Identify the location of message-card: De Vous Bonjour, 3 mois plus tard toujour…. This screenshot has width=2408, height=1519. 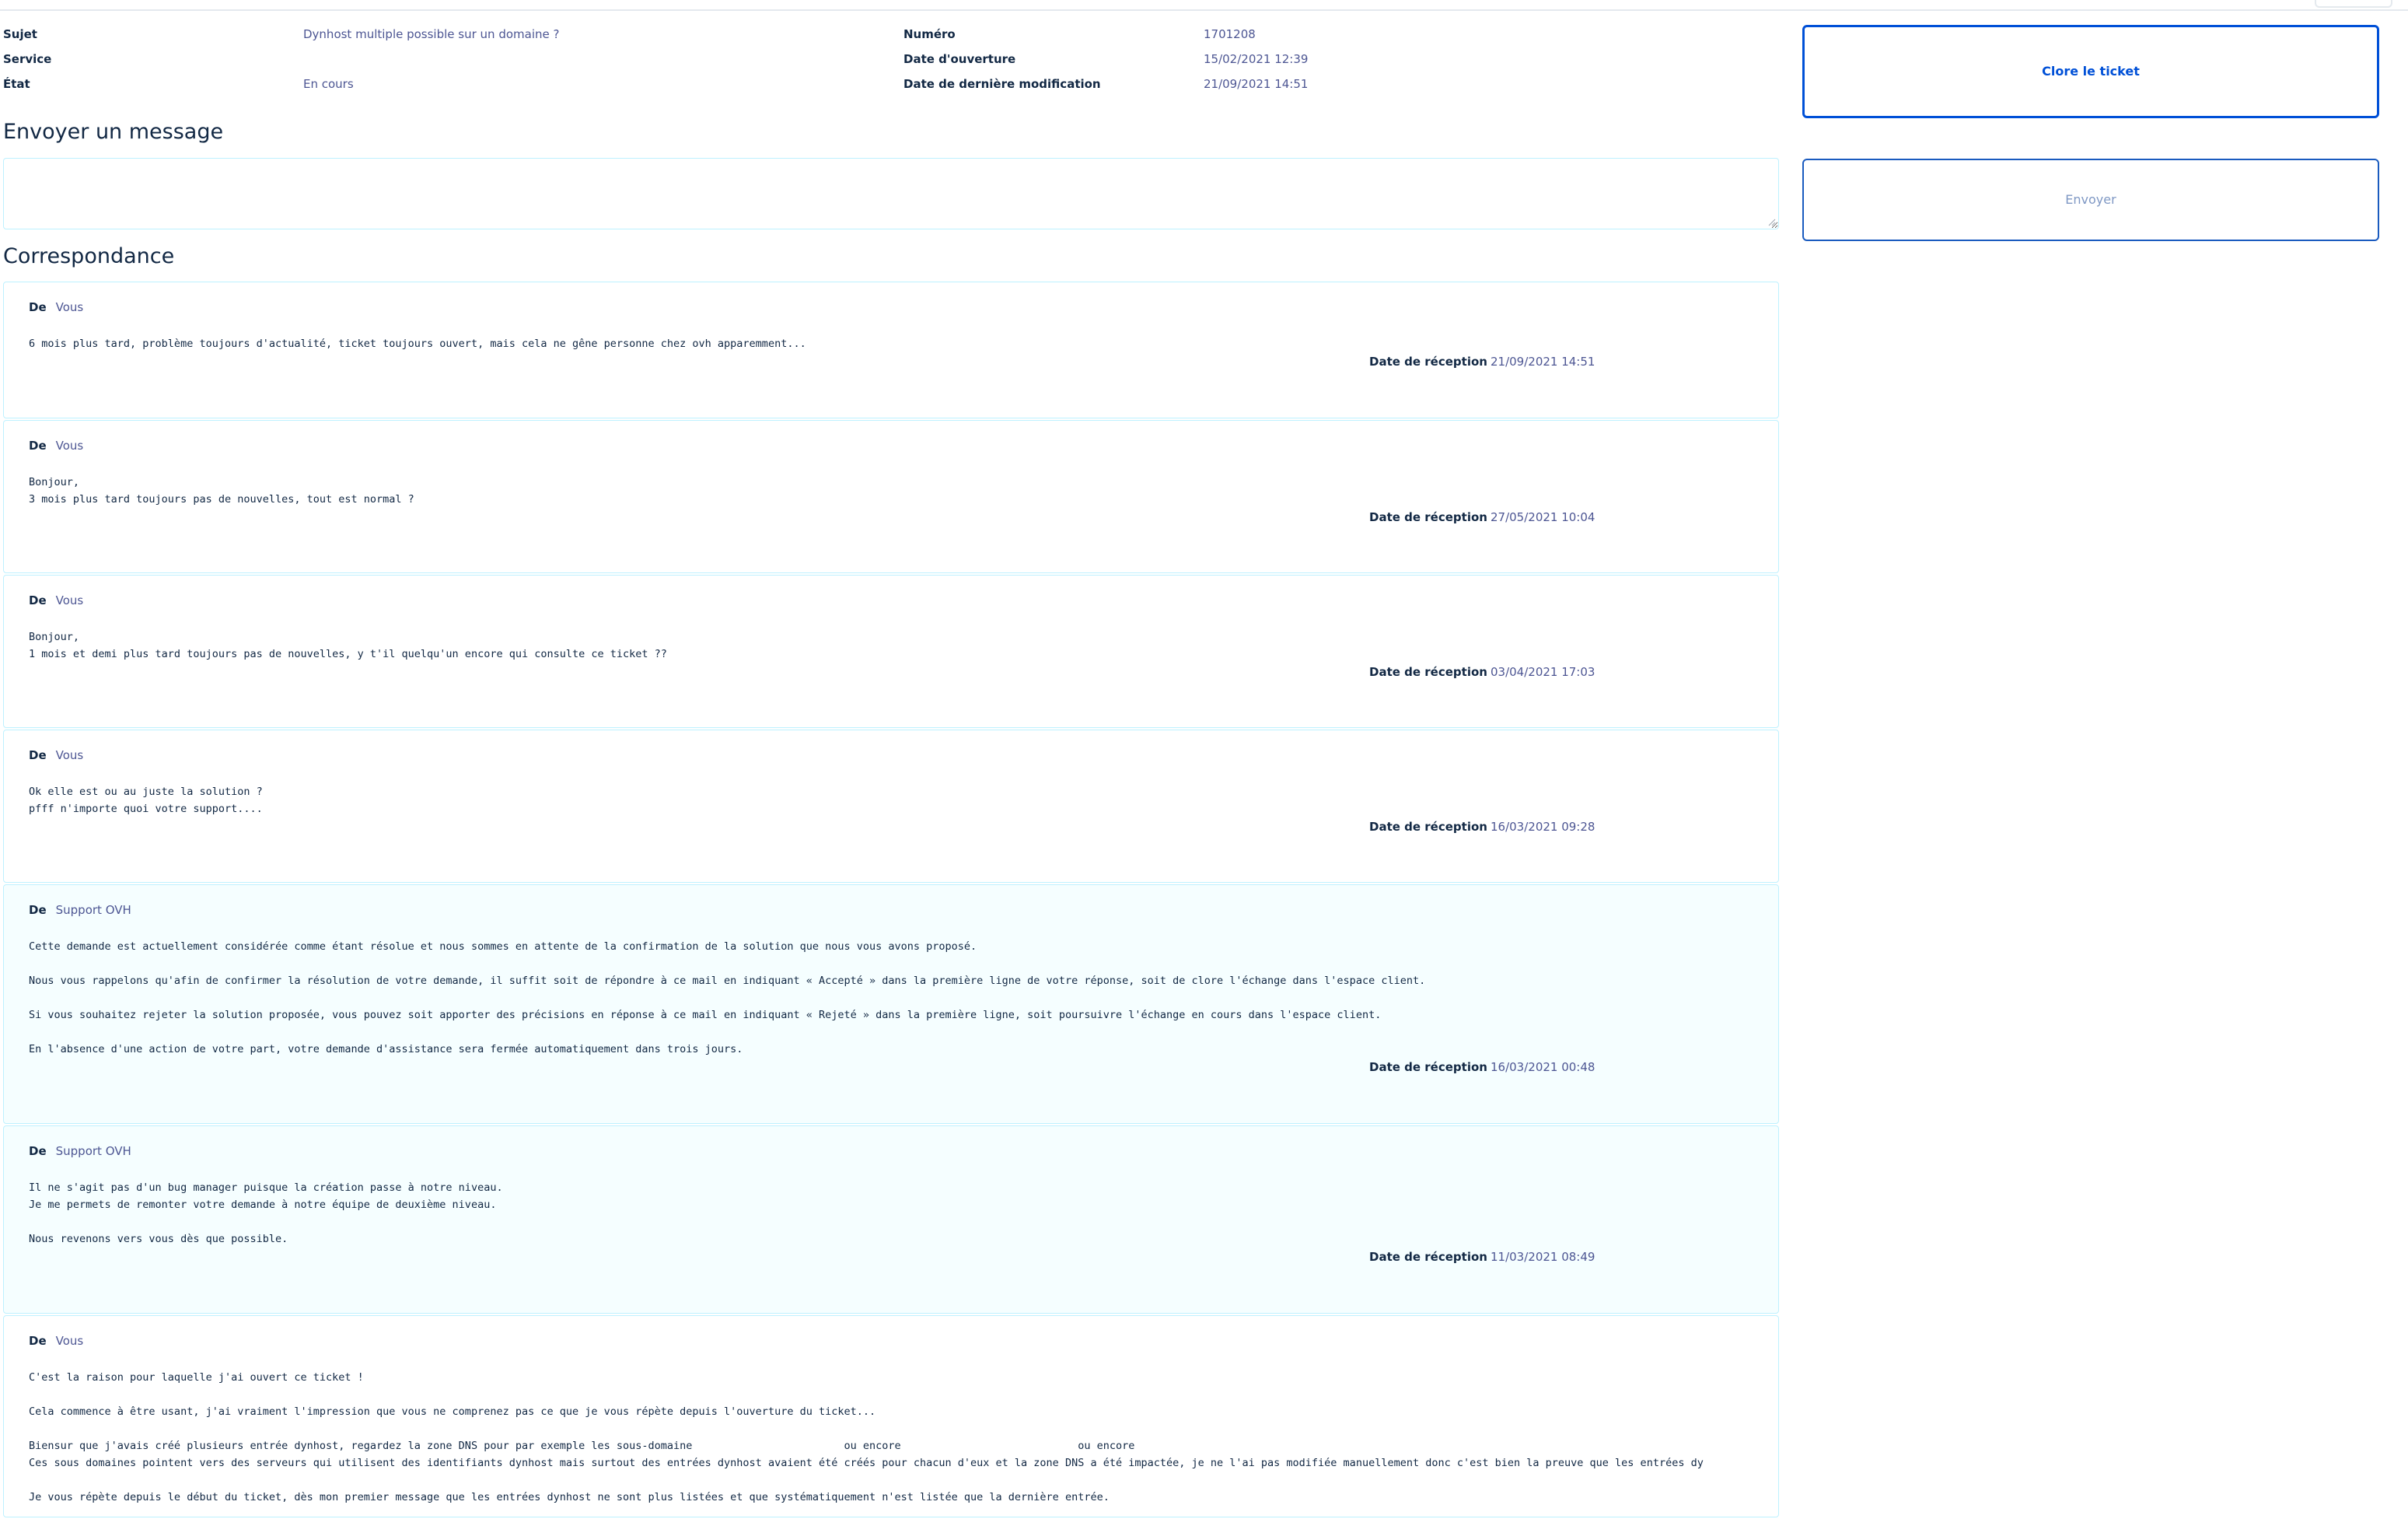
(891, 497).